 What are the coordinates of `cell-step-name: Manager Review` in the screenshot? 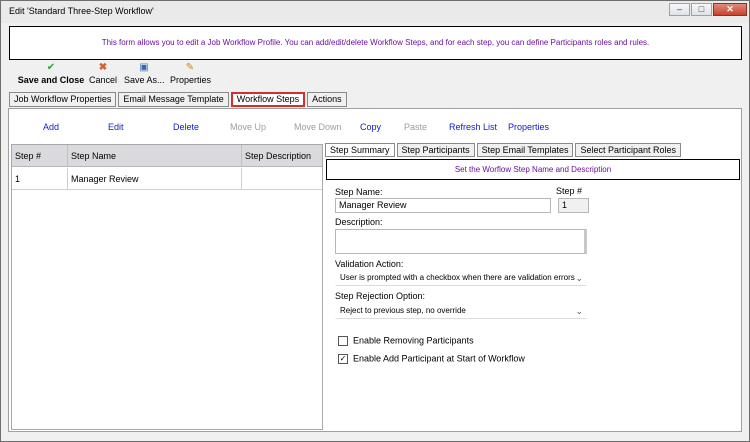 It's located at (155, 179).